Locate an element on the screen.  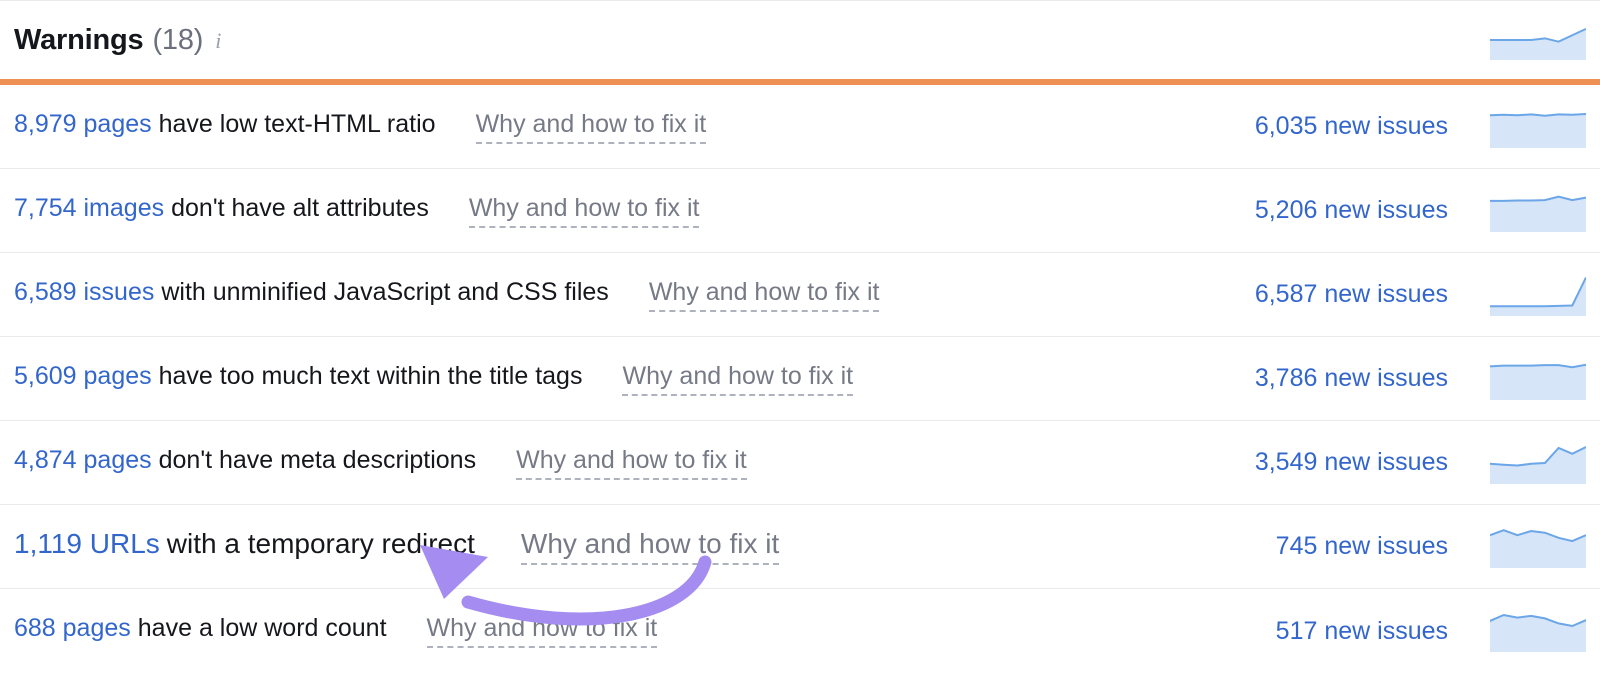
page-title: Warnings is located at coordinates (79, 39).